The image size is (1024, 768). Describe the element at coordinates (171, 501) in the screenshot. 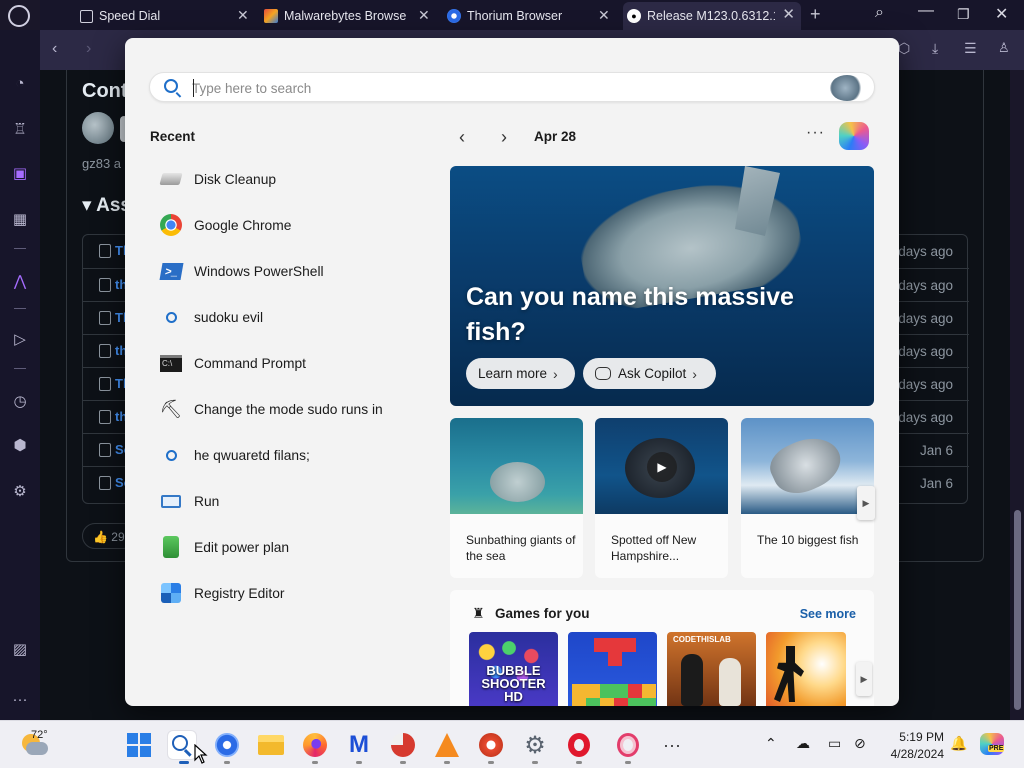

I see `run-icon` at that location.